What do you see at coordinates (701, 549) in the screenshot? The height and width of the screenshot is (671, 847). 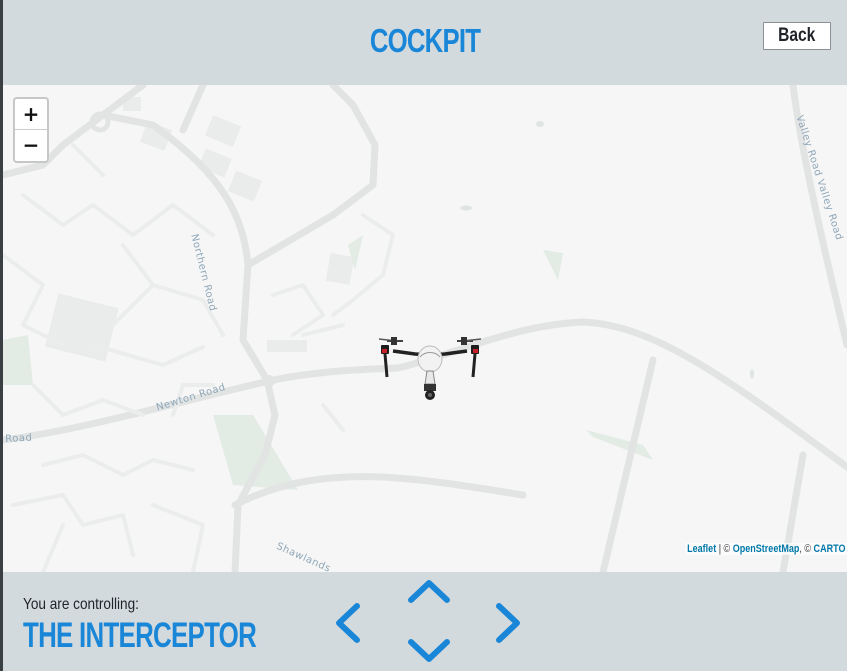 I see `leaflet-link: Leaflet` at bounding box center [701, 549].